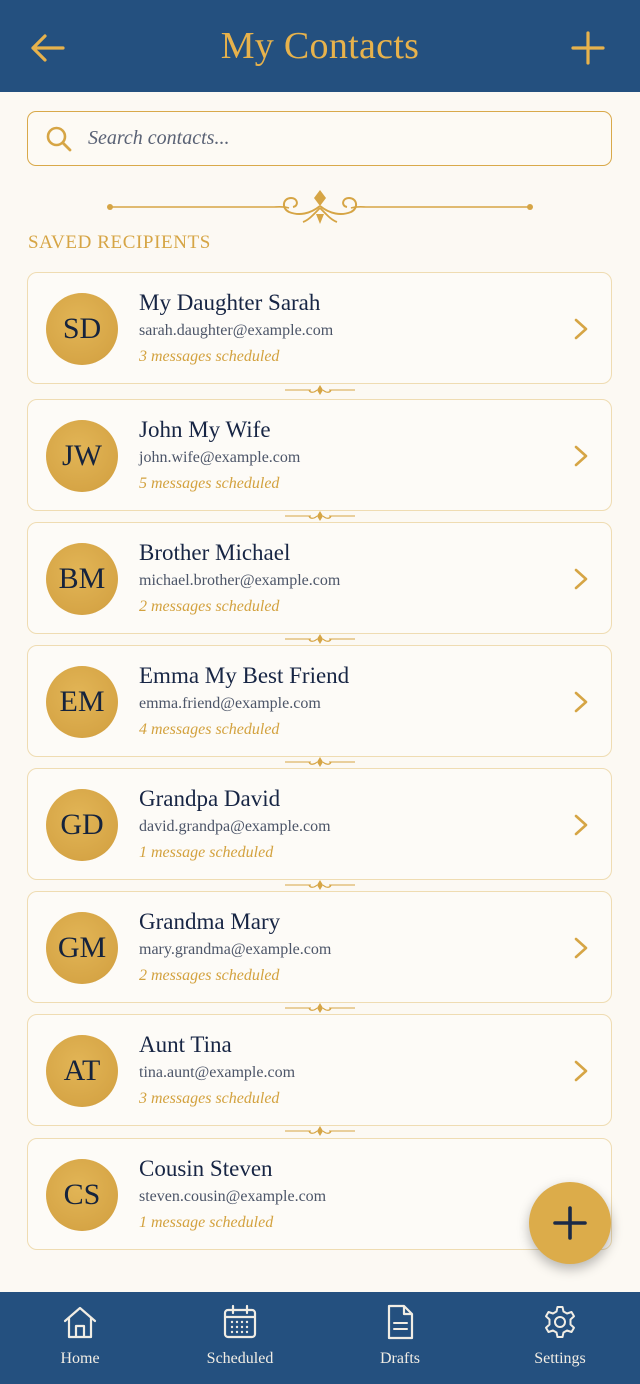  What do you see at coordinates (220, 457) in the screenshot?
I see `contact-email: john.wife@example.com` at bounding box center [220, 457].